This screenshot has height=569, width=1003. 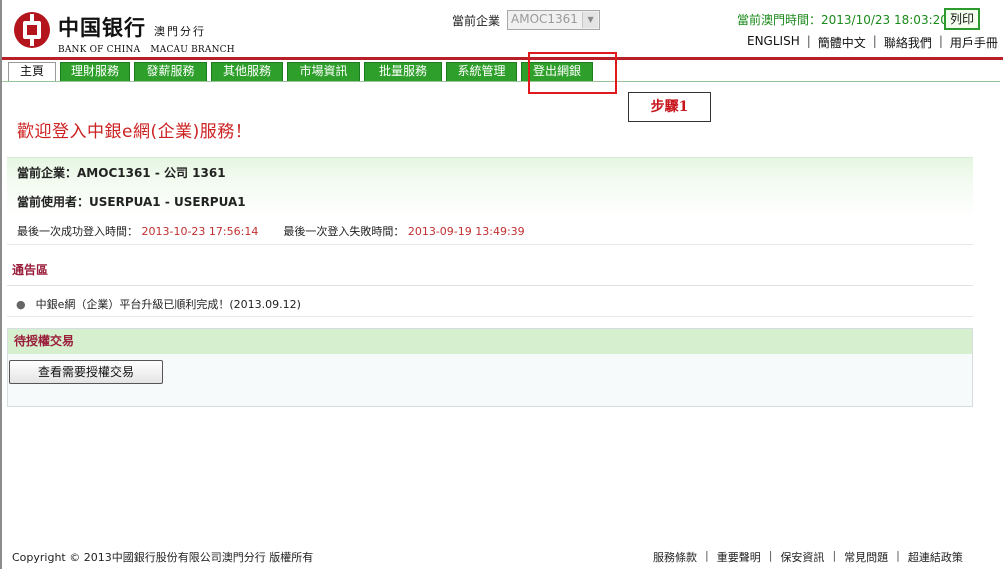 I want to click on boc-logo-icon, so click(x=32, y=30).